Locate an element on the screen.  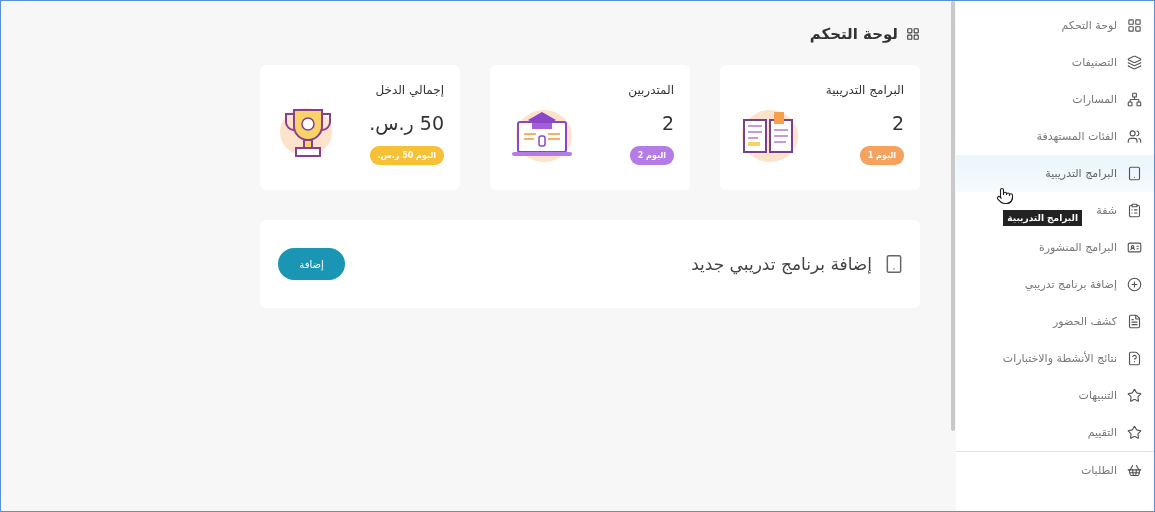
plus-icon is located at coordinates (1134, 284).